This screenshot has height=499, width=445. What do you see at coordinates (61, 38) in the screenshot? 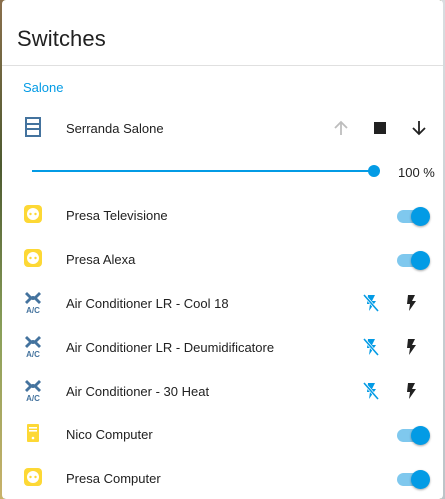
I see `card-title: Switches` at bounding box center [61, 38].